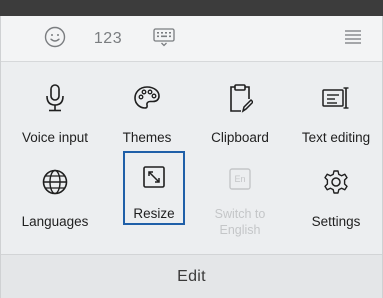 This screenshot has height=298, width=383. Describe the element at coordinates (336, 182) in the screenshot. I see `gear-icon` at that location.